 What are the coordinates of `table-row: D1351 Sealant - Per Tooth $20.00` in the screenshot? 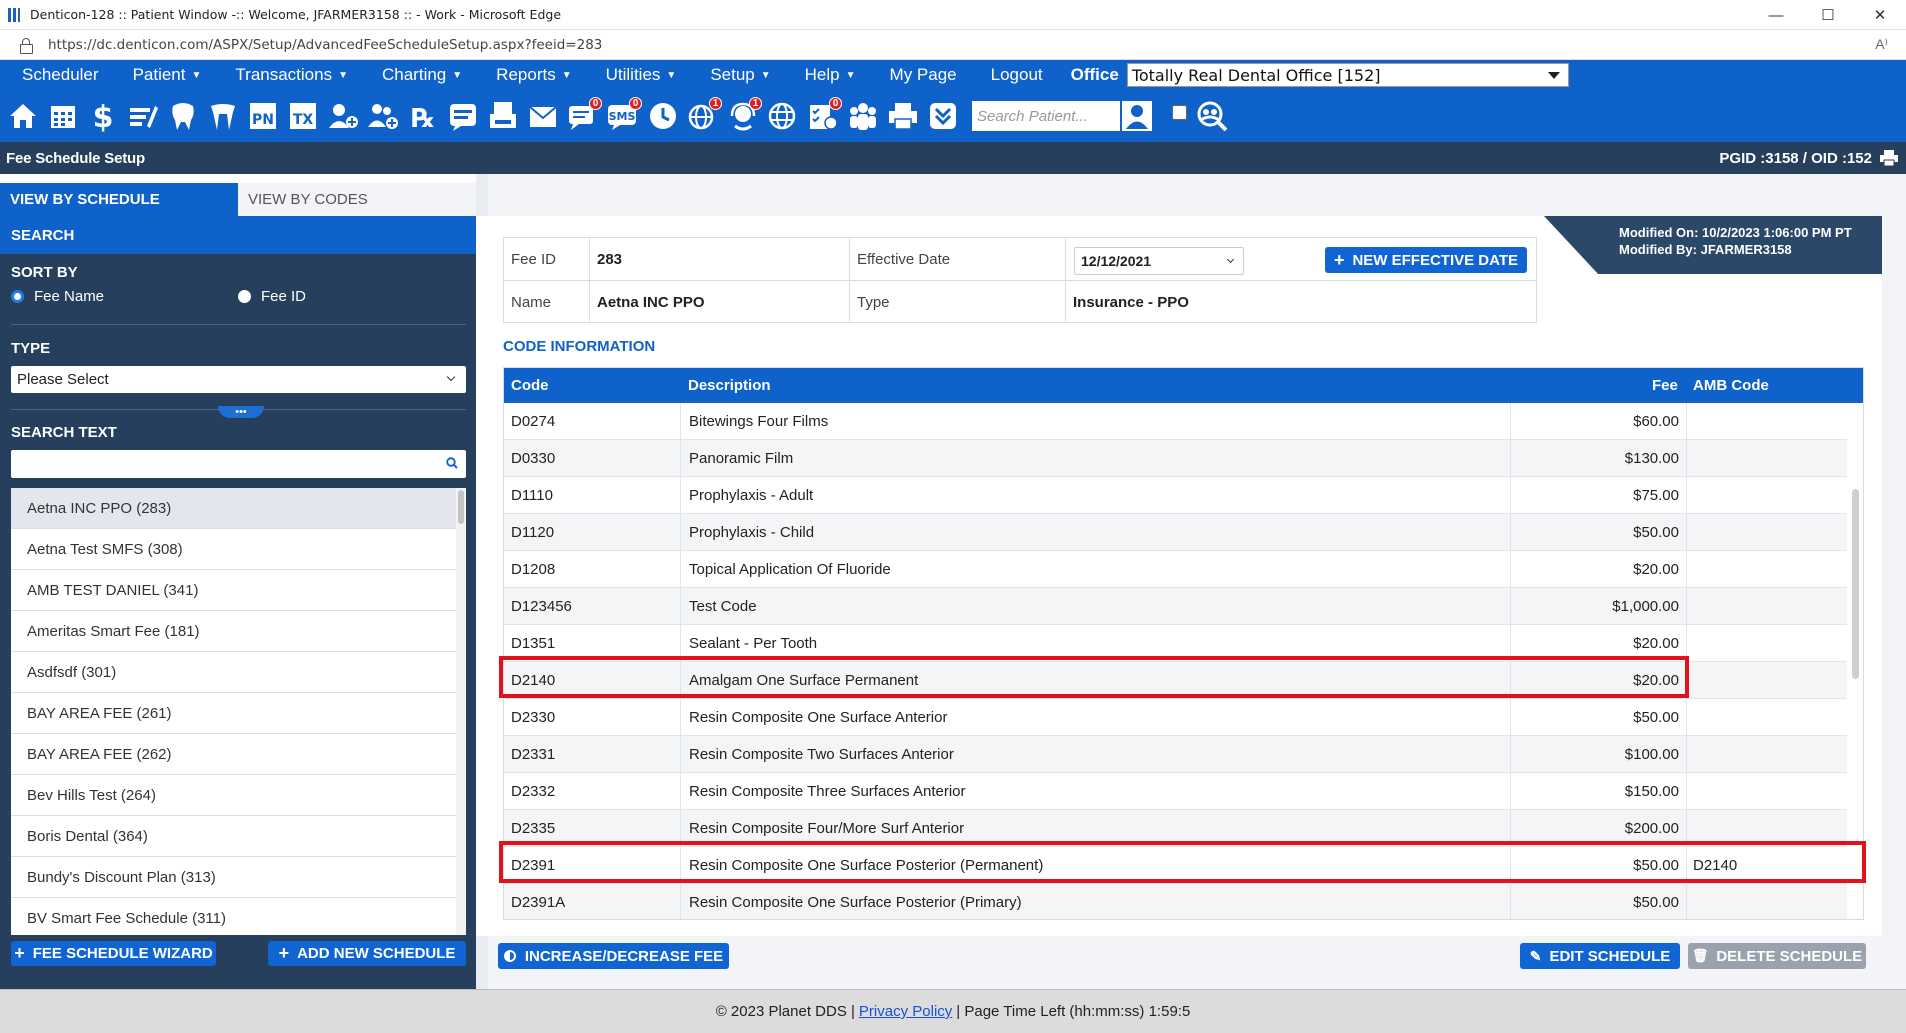 It's located at (1176, 643).